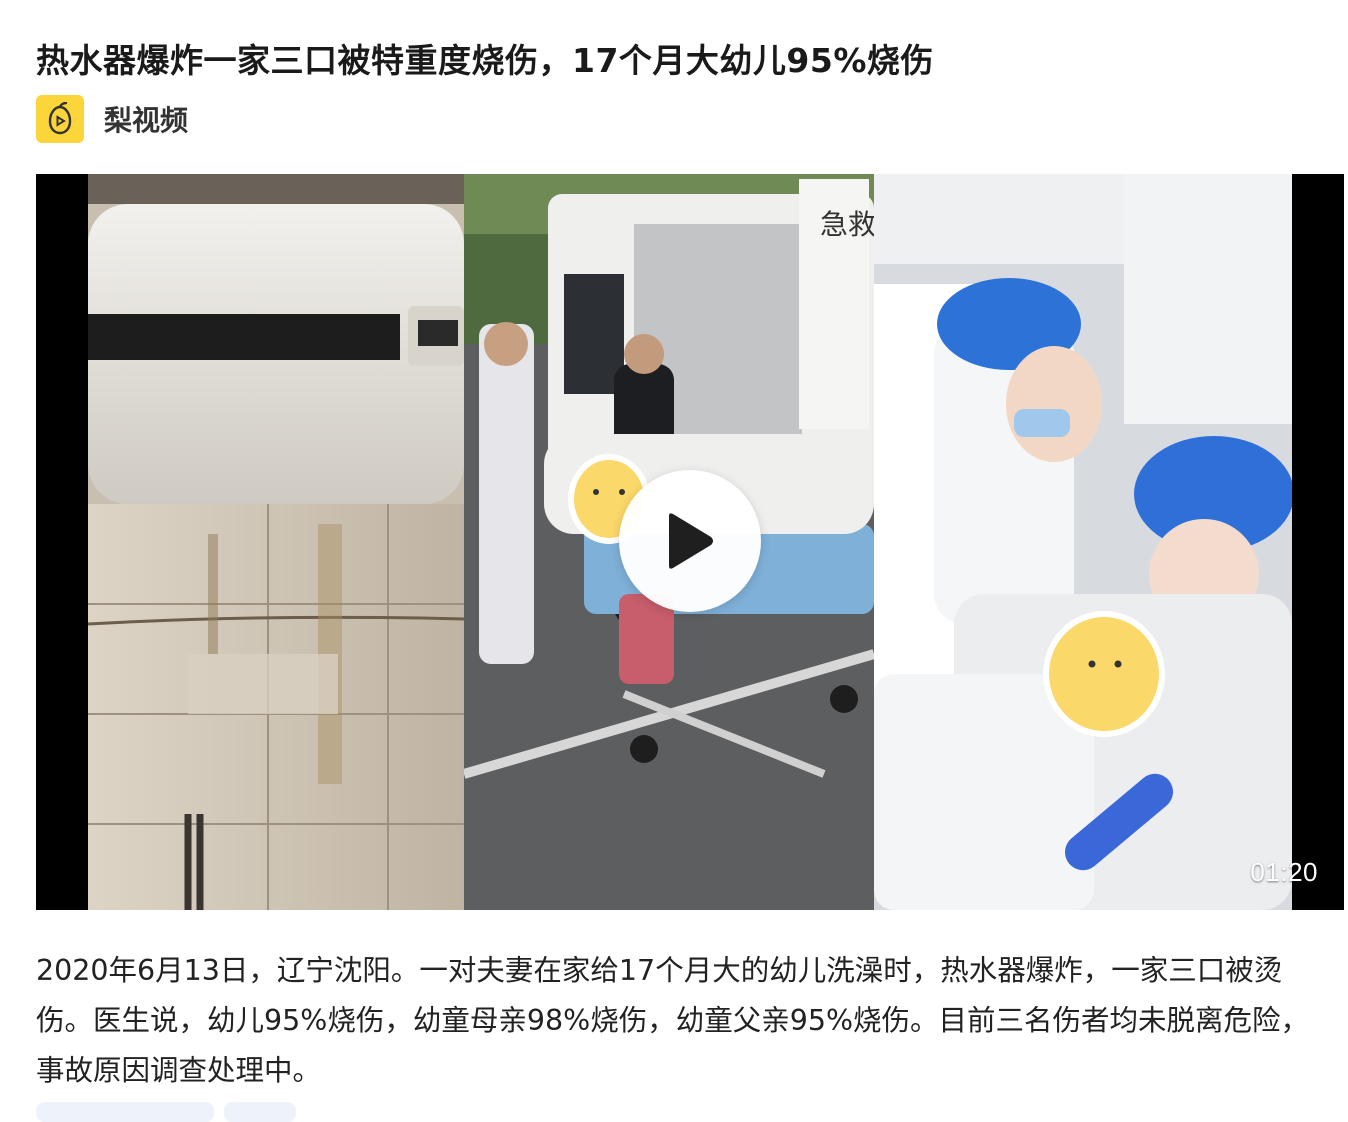 This screenshot has height=1122, width=1348. I want to click on video-duration: 01:20, so click(1284, 872).